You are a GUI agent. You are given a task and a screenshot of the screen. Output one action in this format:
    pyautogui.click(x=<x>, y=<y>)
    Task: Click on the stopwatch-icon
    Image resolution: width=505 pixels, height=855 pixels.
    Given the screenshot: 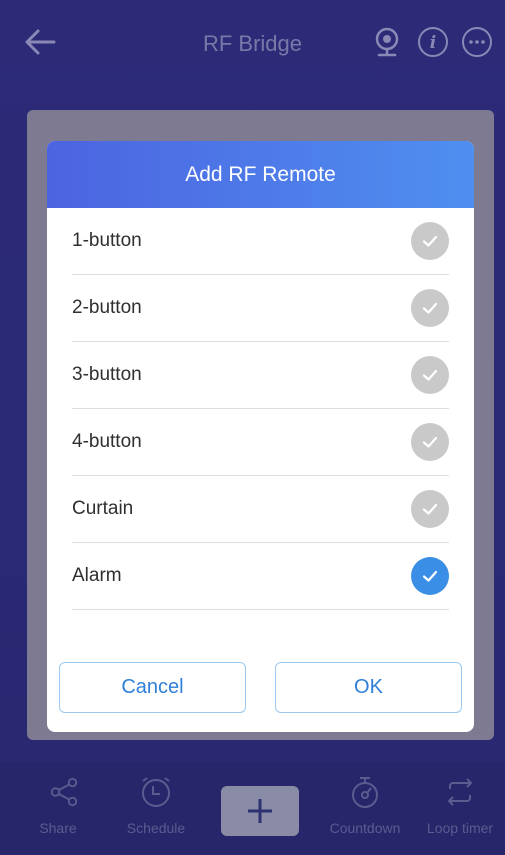 What is the action you would take?
    pyautogui.click(x=365, y=792)
    